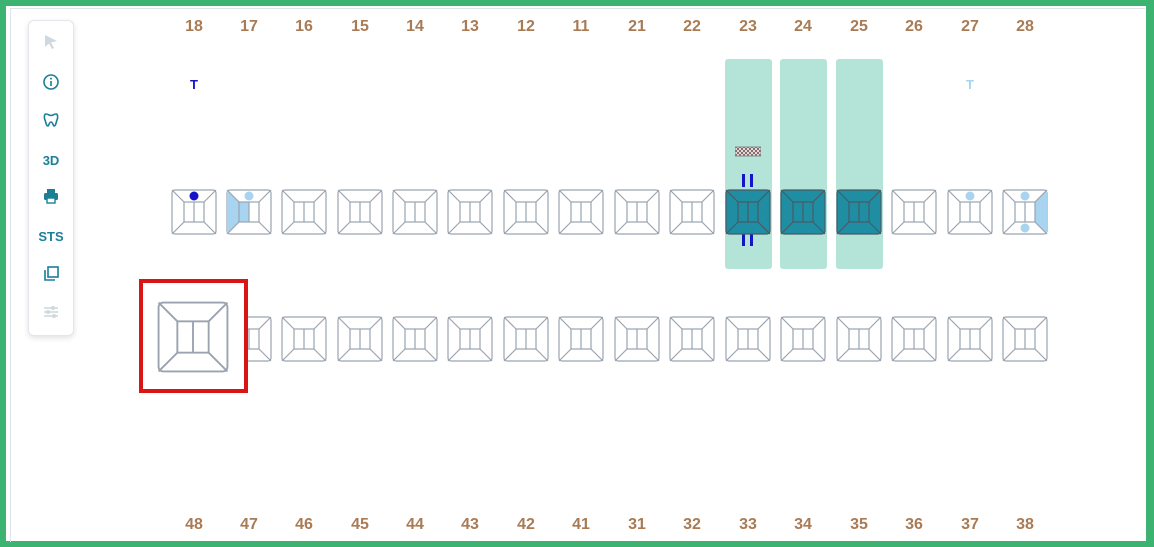 This screenshot has width=1154, height=547. I want to click on tooth-48-enlarged, so click(193, 337).